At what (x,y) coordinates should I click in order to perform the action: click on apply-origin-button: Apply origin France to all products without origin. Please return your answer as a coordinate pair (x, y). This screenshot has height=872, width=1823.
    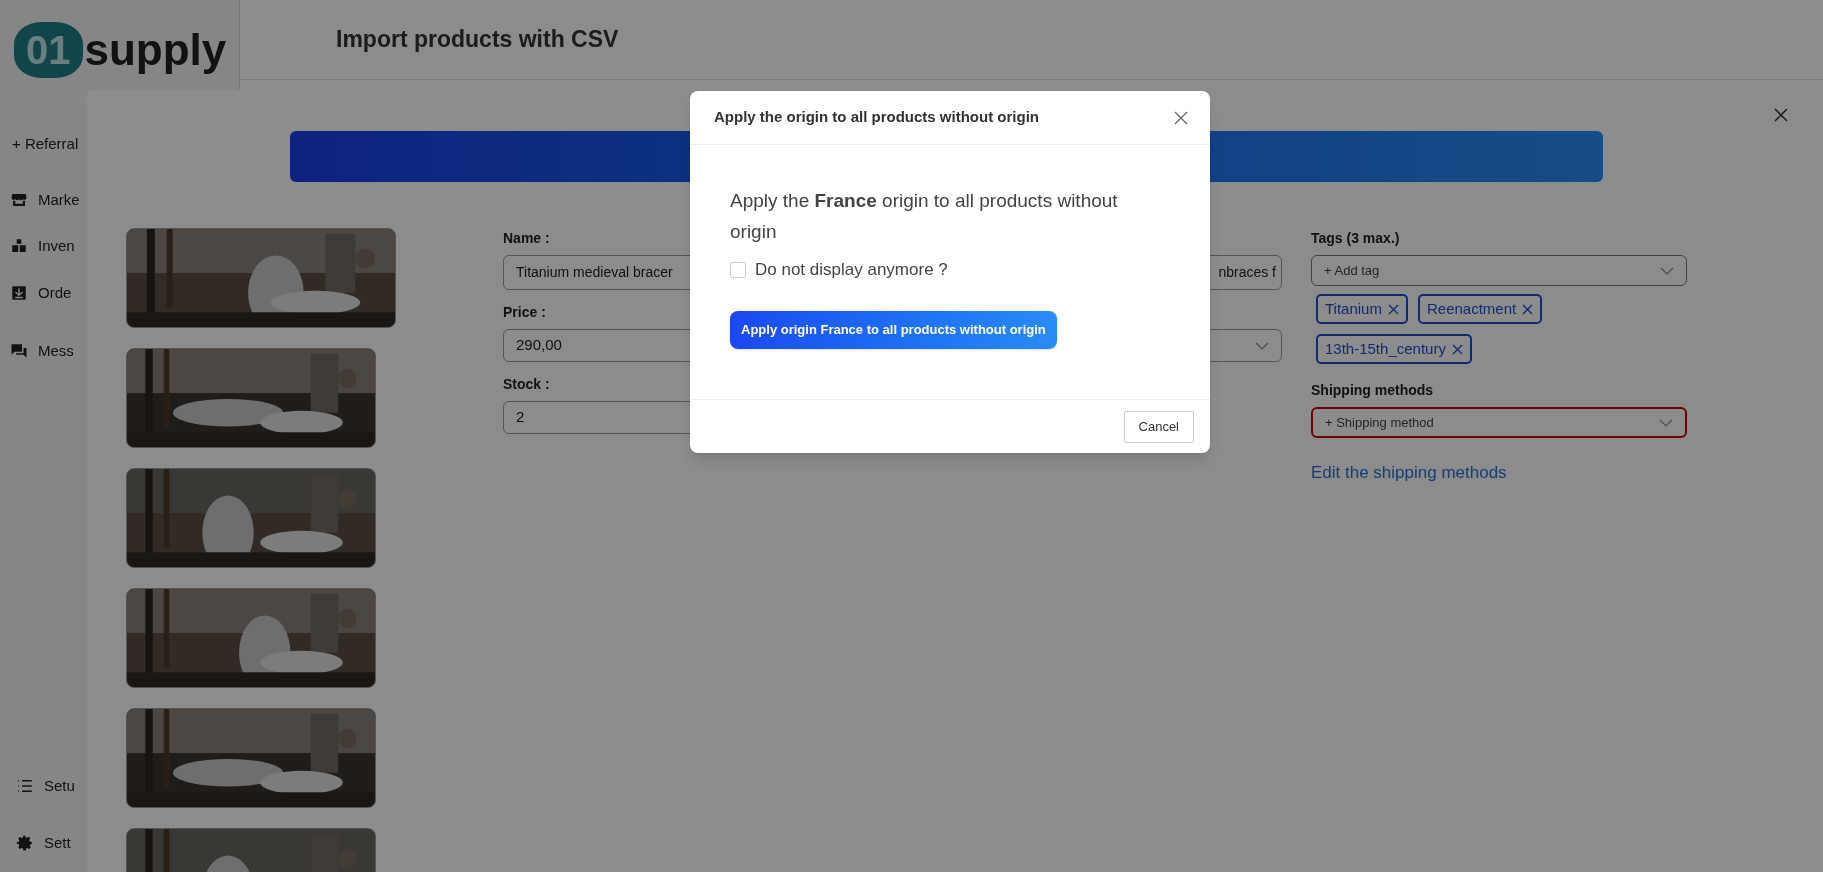
    Looking at the image, I should click on (893, 329).